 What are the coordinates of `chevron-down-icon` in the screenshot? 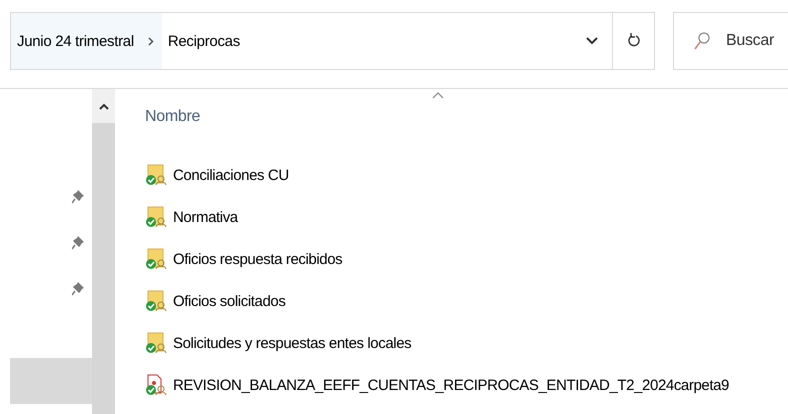 It's located at (592, 41).